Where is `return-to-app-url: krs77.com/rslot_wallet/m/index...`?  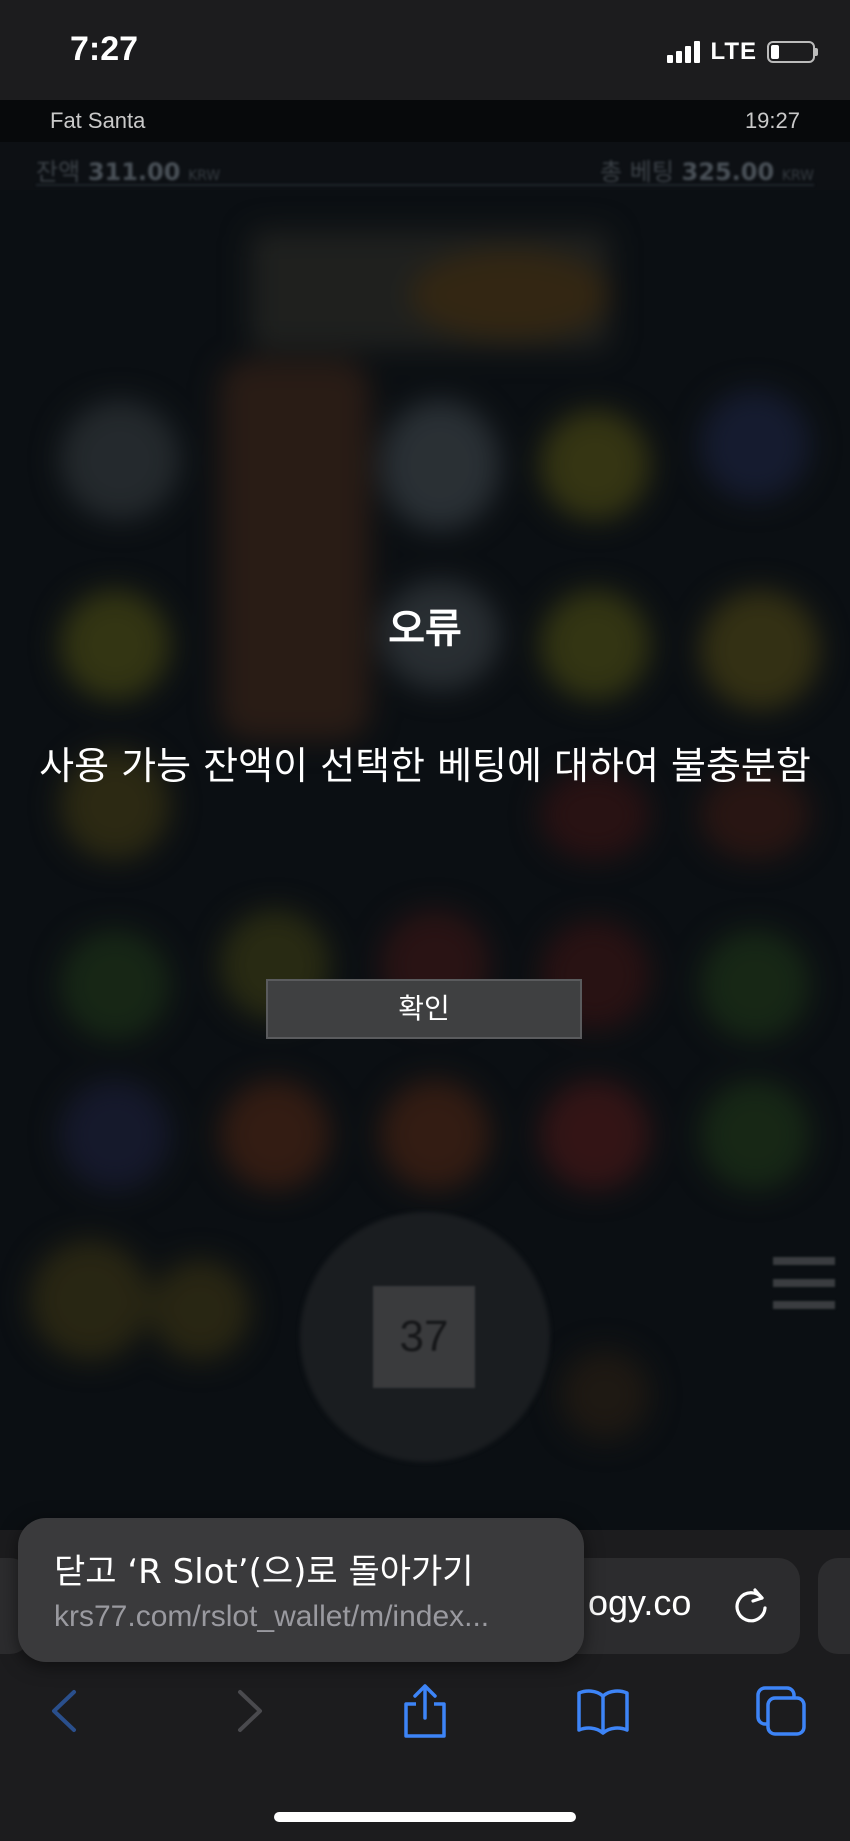
return-to-app-url: krs77.com/rslot_wallet/m/index... is located at coordinates (272, 1616).